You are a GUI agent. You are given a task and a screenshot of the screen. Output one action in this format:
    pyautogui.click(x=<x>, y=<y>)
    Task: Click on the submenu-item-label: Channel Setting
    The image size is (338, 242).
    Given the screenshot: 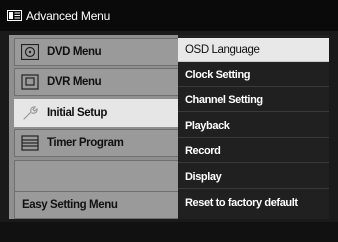 What is the action you would take?
    pyautogui.click(x=224, y=99)
    